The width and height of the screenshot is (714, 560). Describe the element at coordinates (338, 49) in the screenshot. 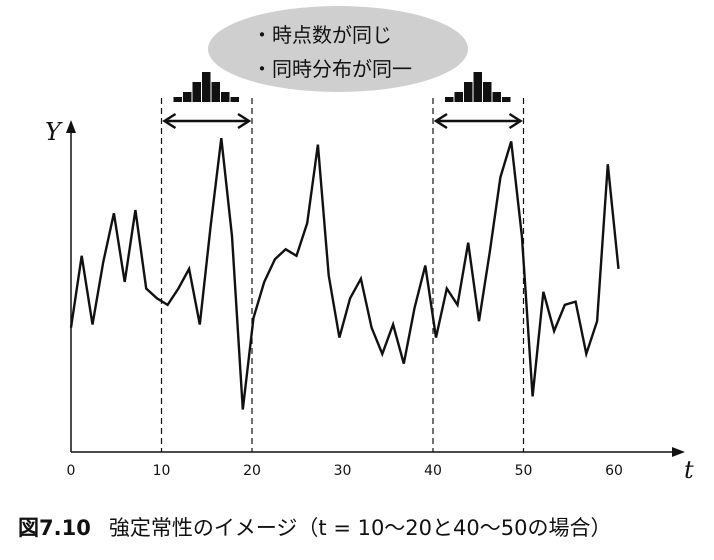

I see `speech-bubble: ・時点数が同じ ・同時分布が同一` at that location.